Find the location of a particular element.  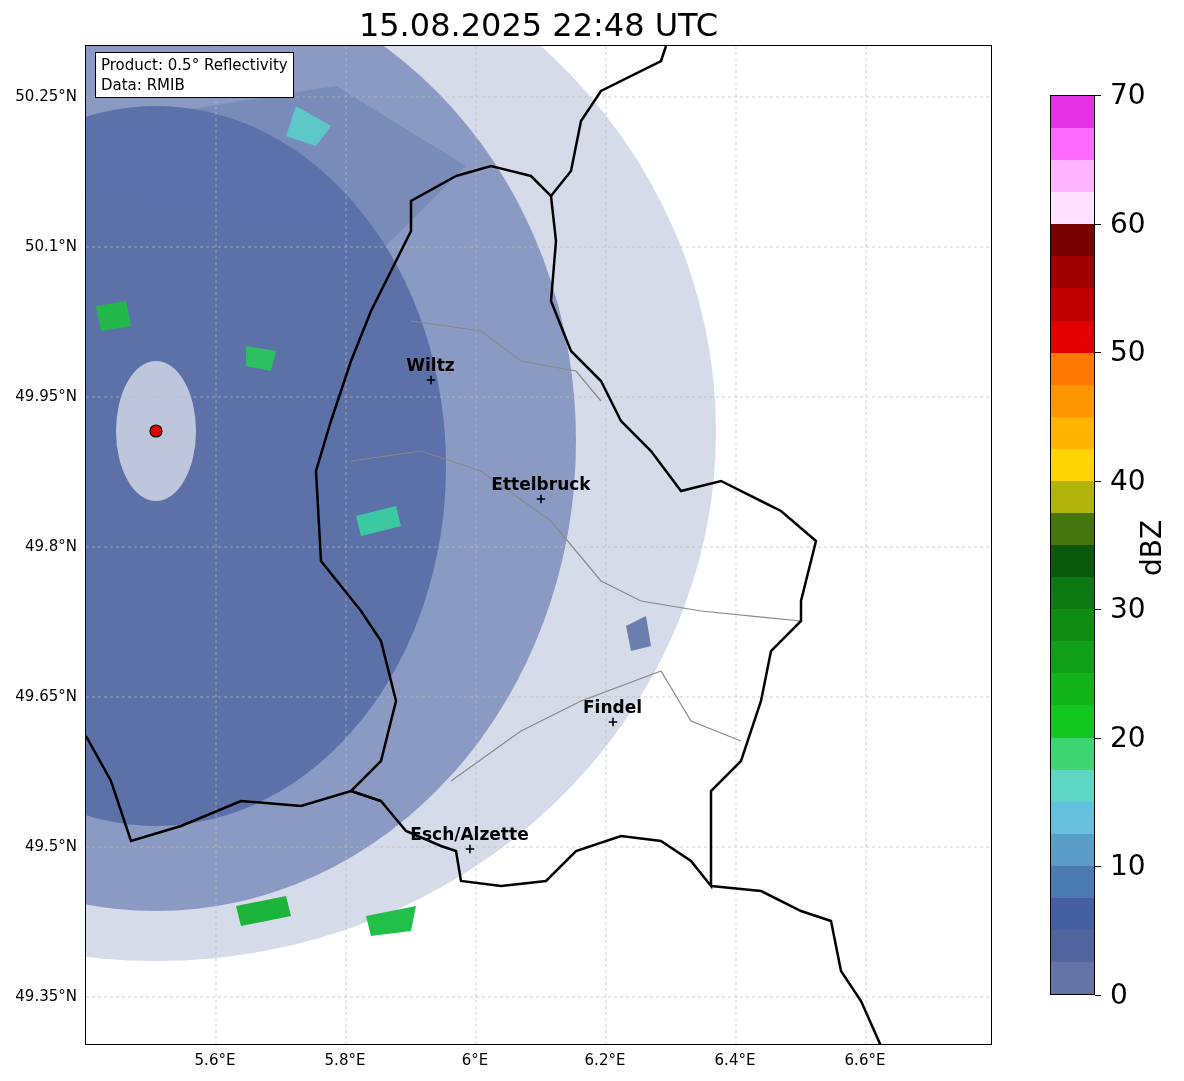

scale-label: 10 is located at coordinates (1128, 866).